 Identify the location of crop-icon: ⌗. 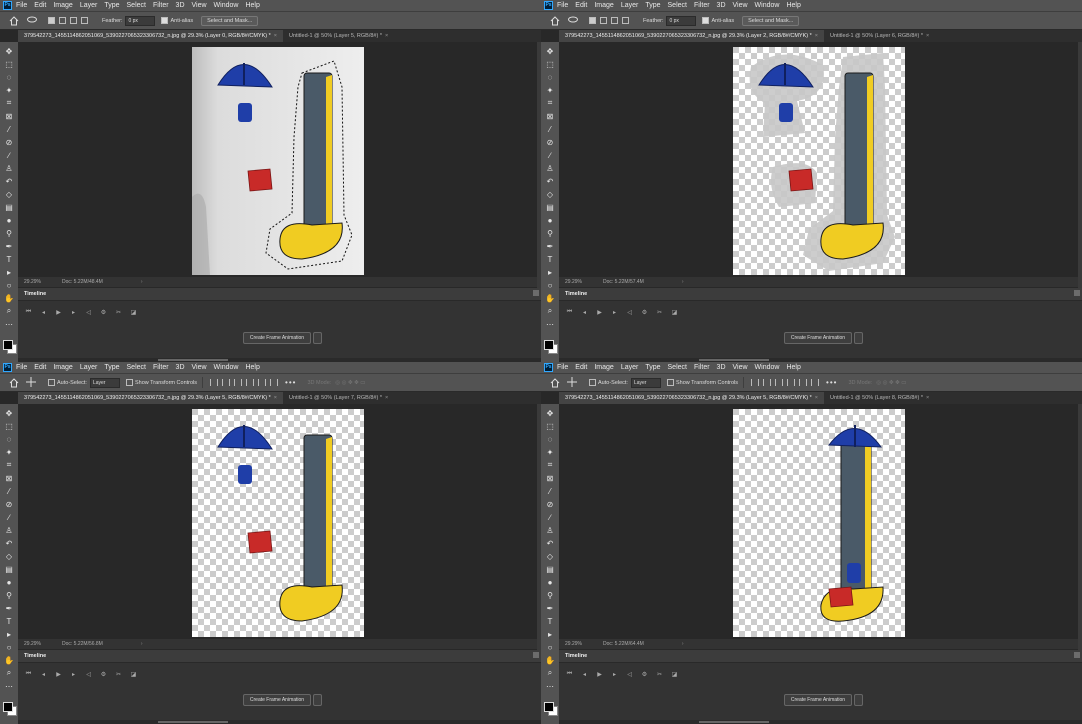
(550, 465).